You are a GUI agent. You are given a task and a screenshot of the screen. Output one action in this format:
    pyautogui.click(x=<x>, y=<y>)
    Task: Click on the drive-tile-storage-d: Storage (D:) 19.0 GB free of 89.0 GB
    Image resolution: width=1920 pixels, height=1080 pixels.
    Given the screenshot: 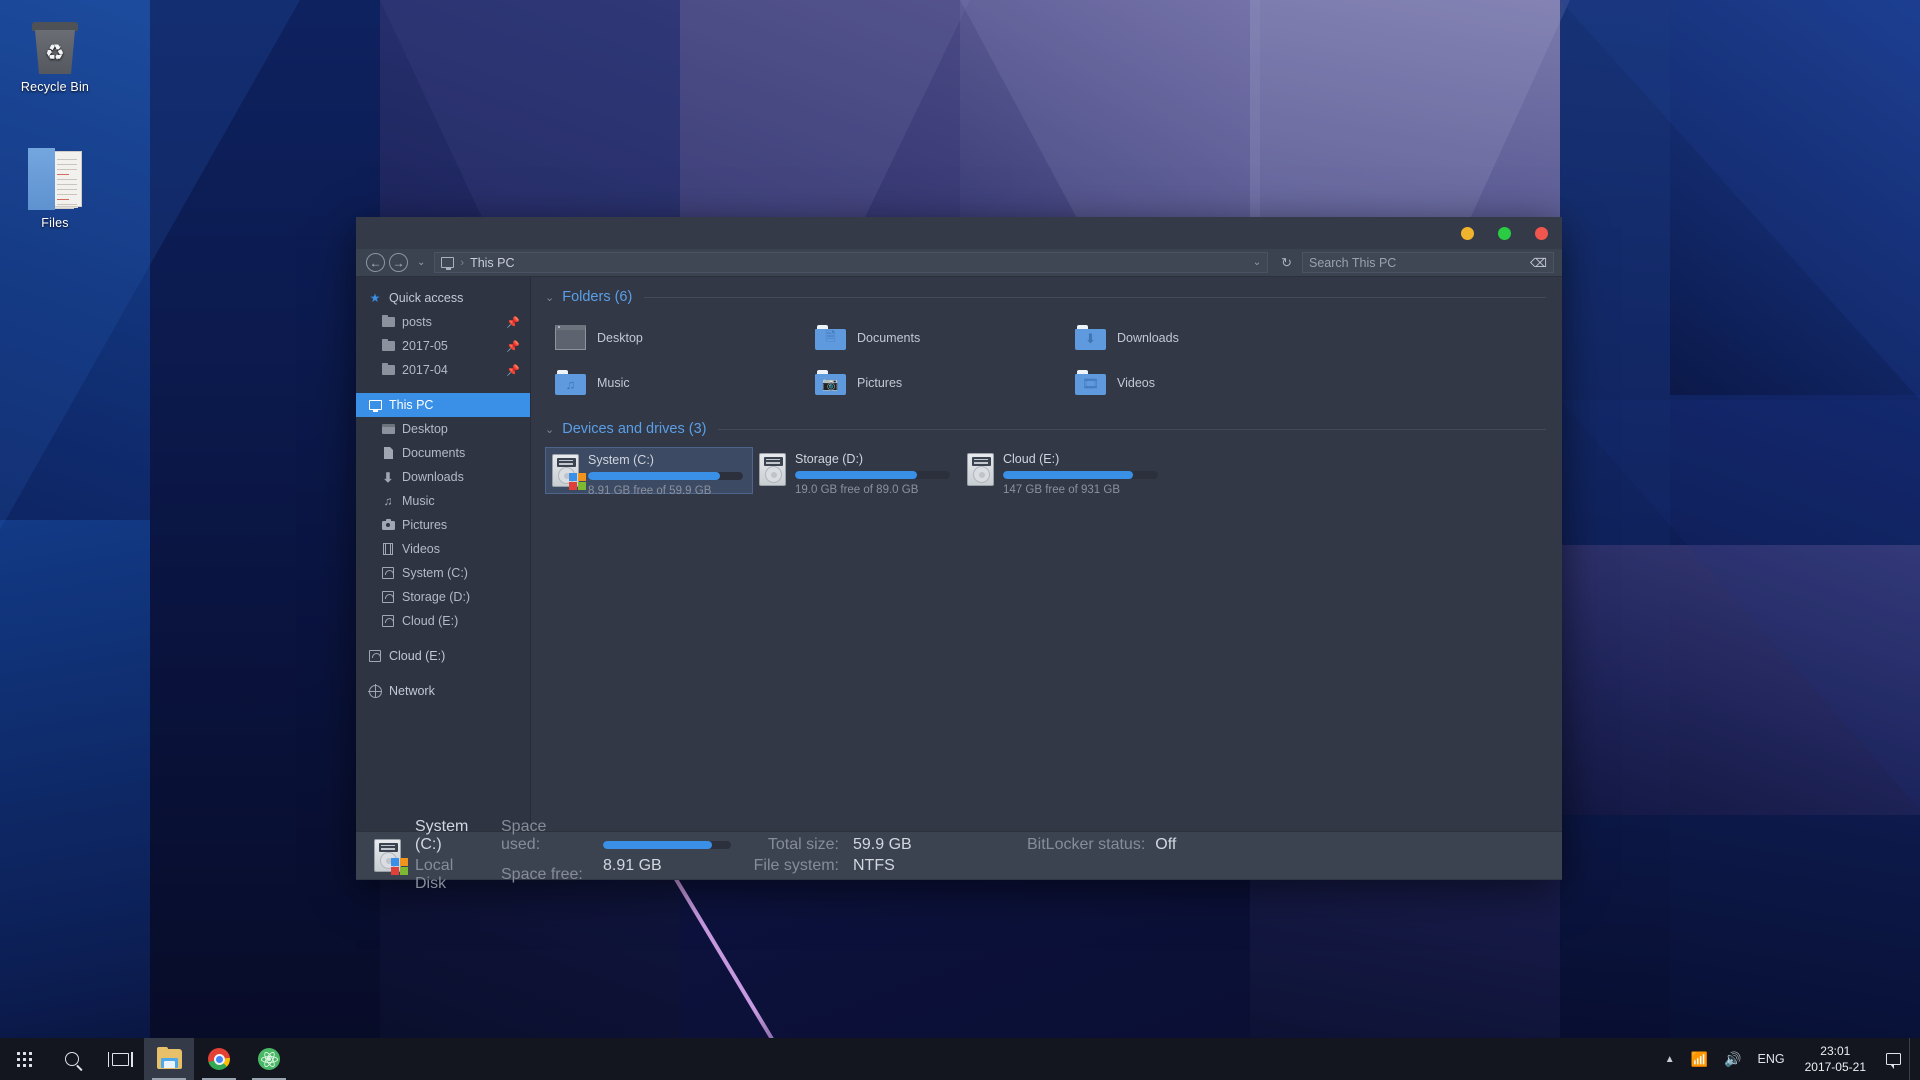 What is the action you would take?
    pyautogui.click(x=857, y=471)
    